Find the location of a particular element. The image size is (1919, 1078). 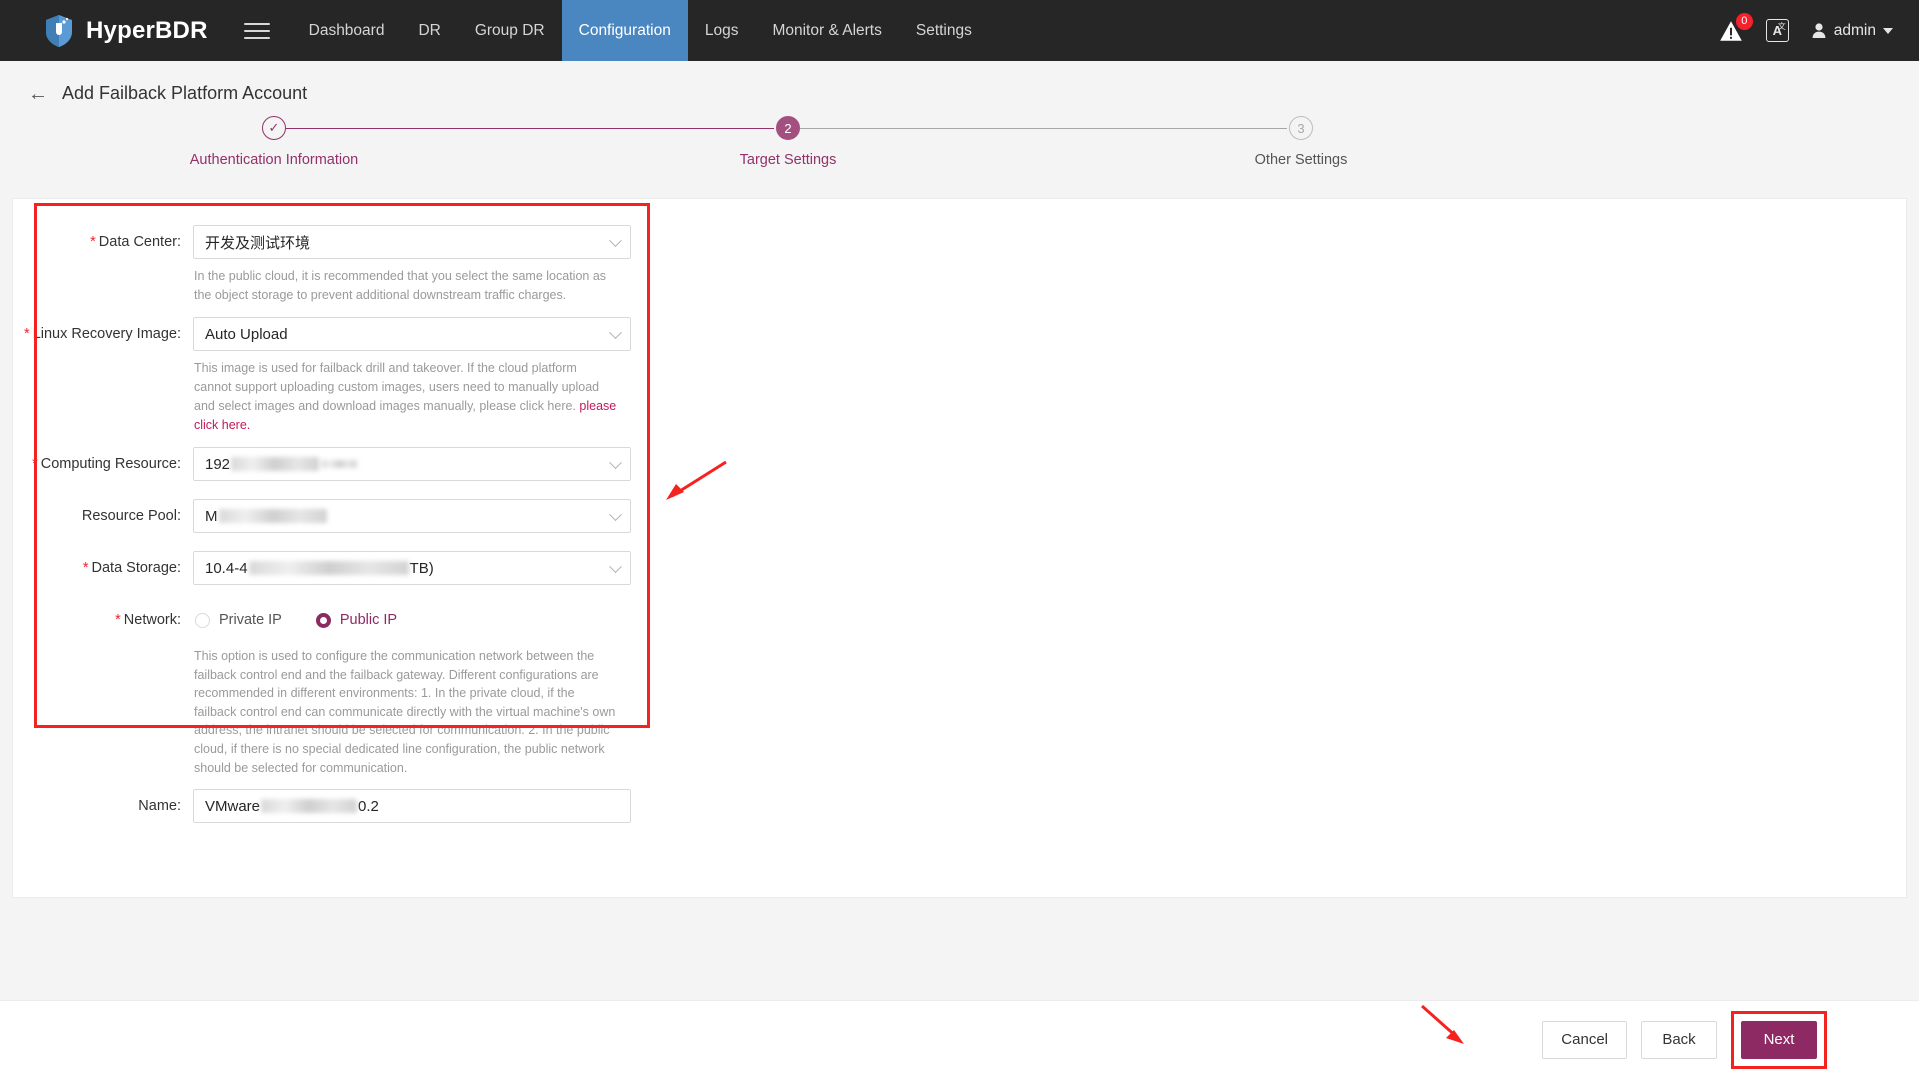

resource-pool-select: M is located at coordinates (412, 516).